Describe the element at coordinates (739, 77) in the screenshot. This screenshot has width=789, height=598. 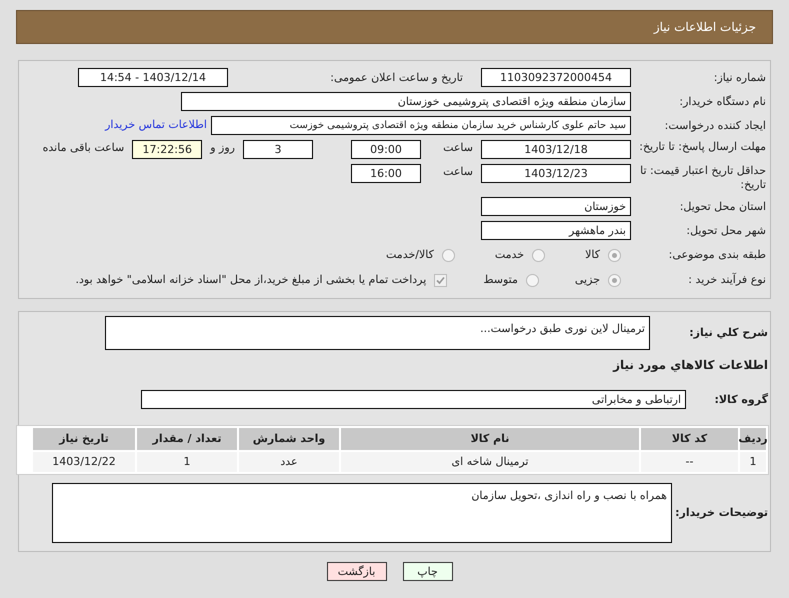
I see `field-label: شماره نیاز:` at that location.